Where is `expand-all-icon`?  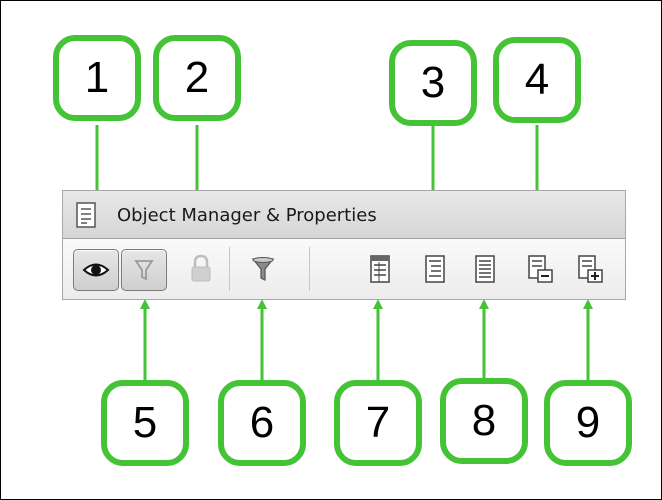 expand-all-icon is located at coordinates (590, 269).